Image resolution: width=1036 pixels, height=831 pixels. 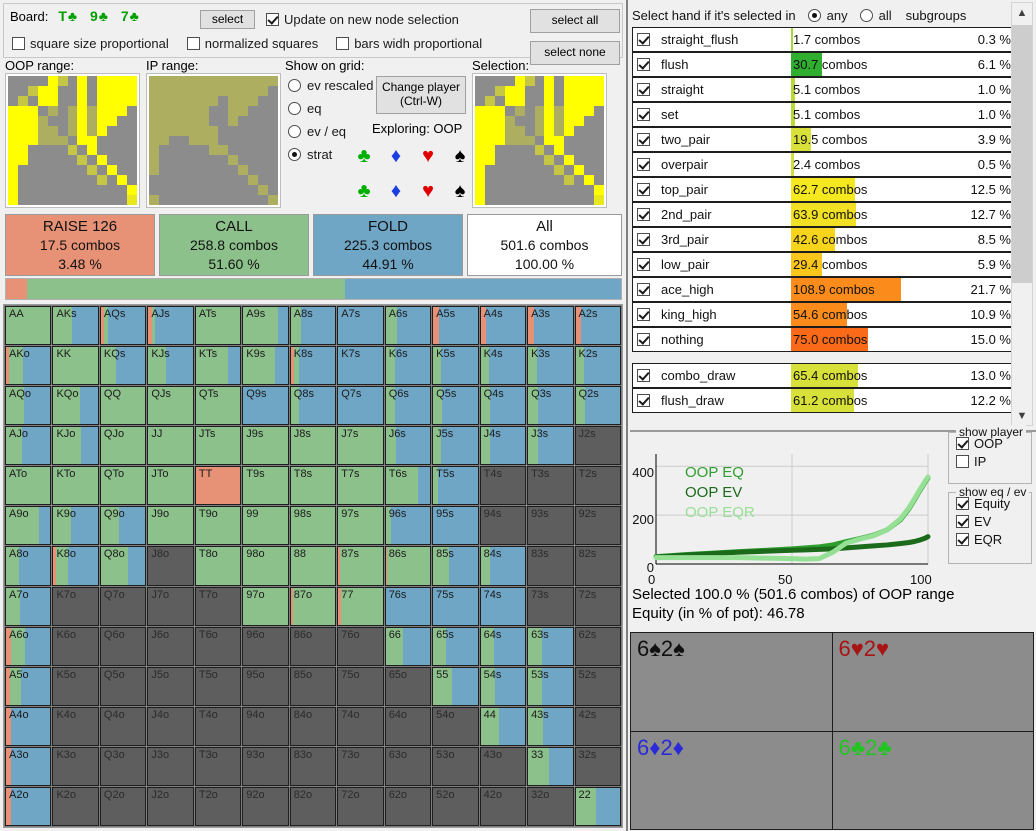 What do you see at coordinates (265, 726) in the screenshot?
I see `hand-cell-94o: 94o` at bounding box center [265, 726].